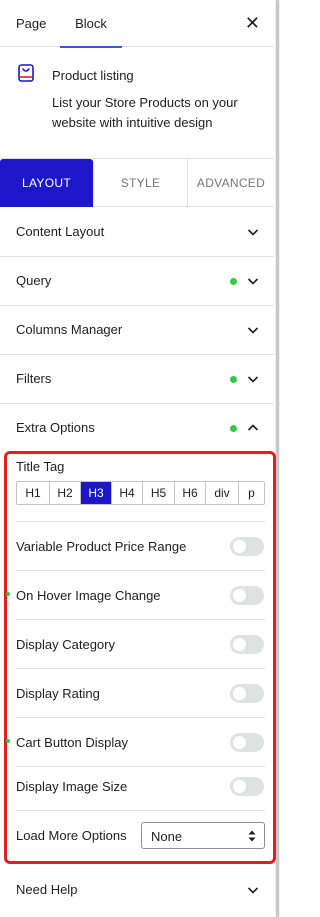 The width and height of the screenshot is (320, 917). Describe the element at coordinates (34, 378) in the screenshot. I see `panel-title: Filters` at that location.